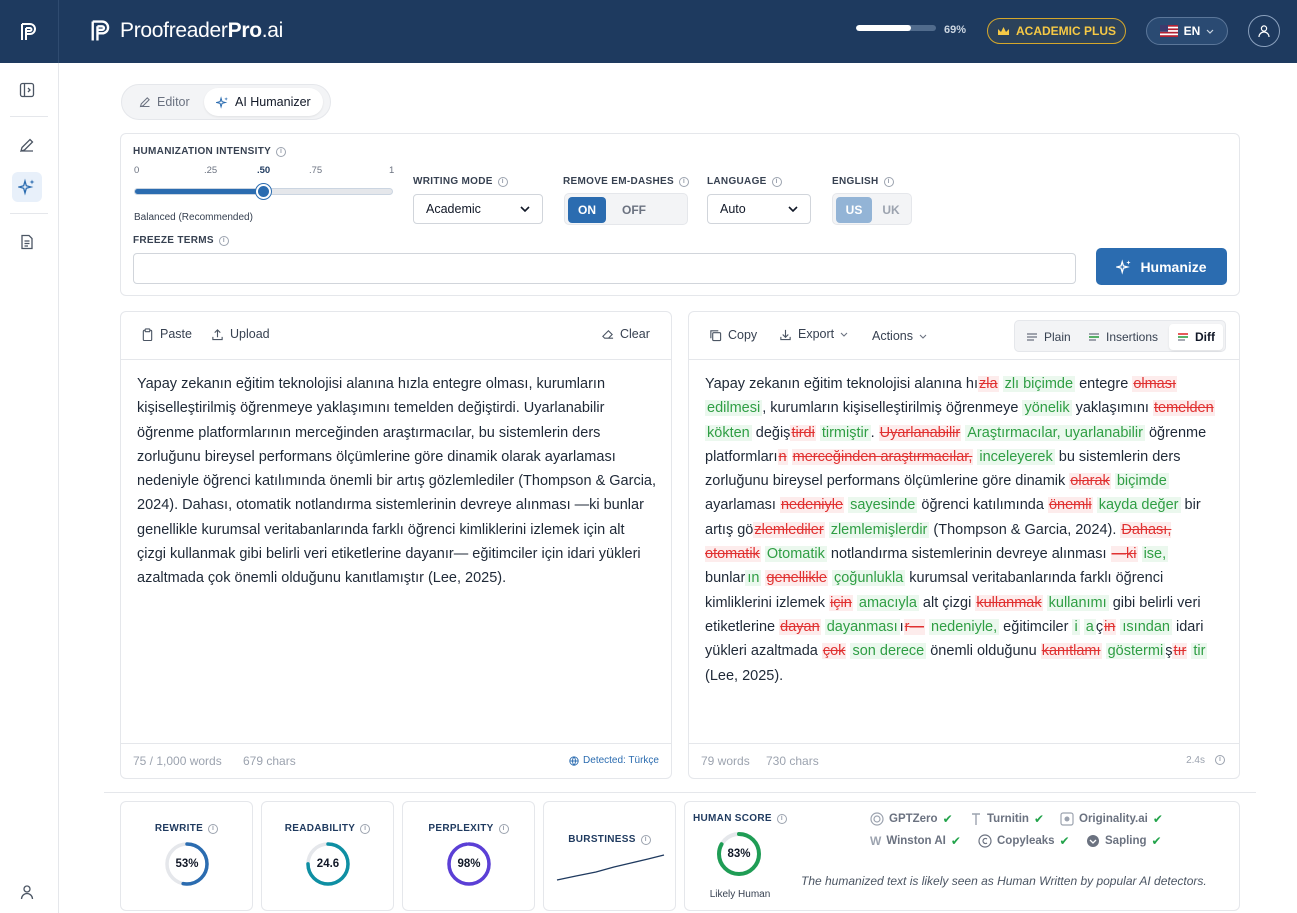 The image size is (1297, 913). Describe the element at coordinates (845, 432) in the screenshot. I see `diff-insertion: tirmiştir` at that location.